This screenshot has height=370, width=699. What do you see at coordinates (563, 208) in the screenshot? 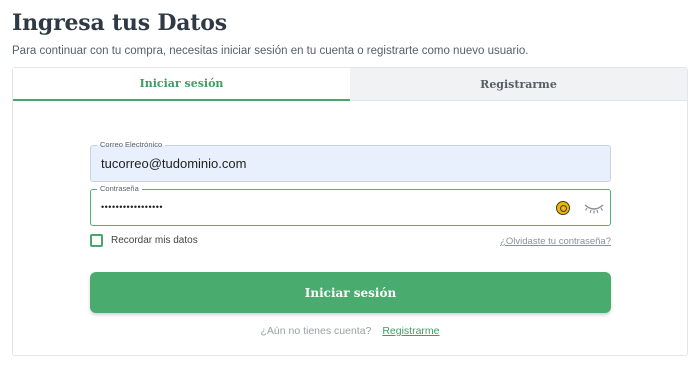
I see `password-manager-icon` at bounding box center [563, 208].